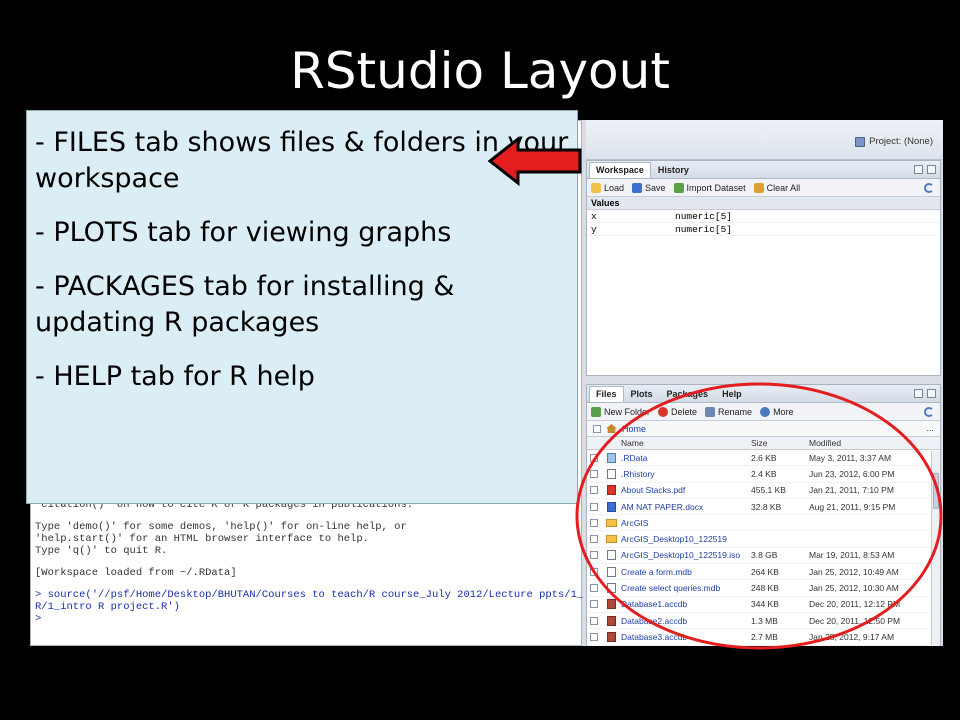  Describe the element at coordinates (673, 170) in the screenshot. I see `tab-history: History` at that location.